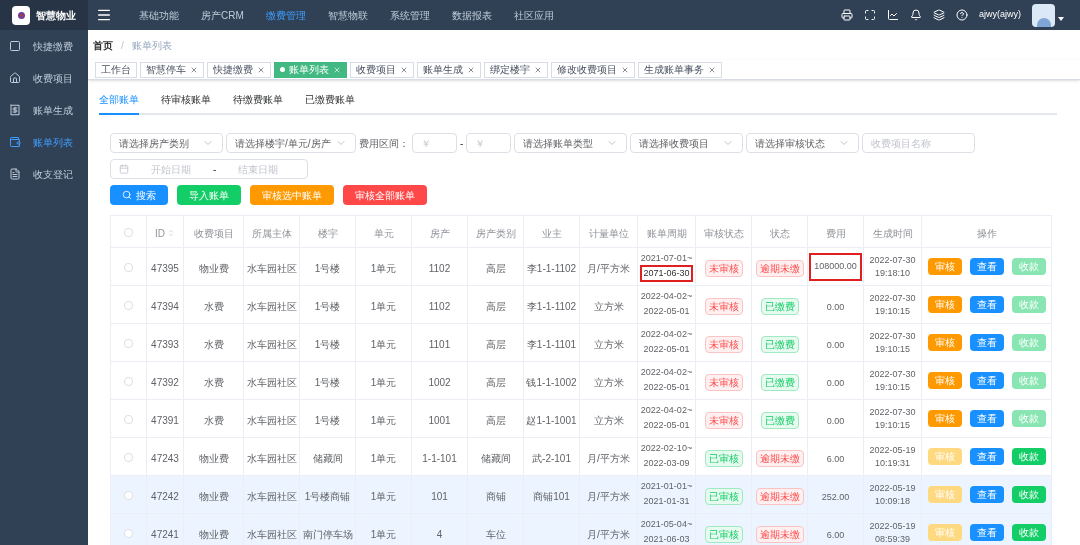 The image size is (1080, 545). I want to click on created-time: 10:19:31, so click(892, 463).